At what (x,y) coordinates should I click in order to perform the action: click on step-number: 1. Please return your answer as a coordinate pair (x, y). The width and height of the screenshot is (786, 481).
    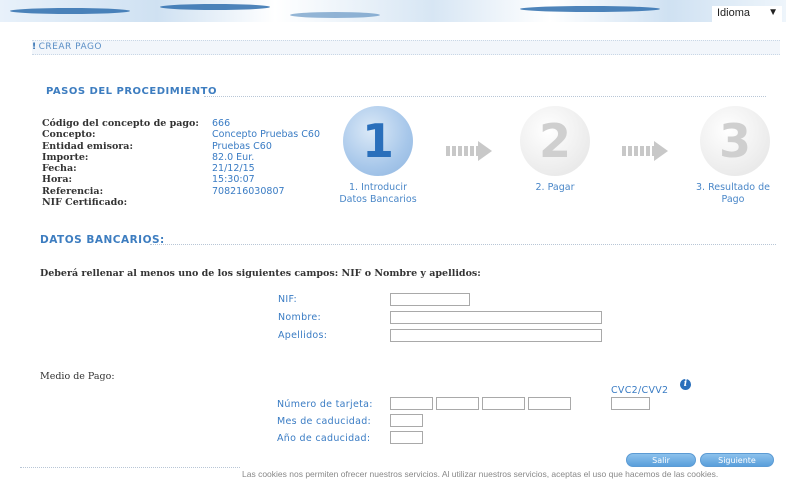
    Looking at the image, I should click on (377, 141).